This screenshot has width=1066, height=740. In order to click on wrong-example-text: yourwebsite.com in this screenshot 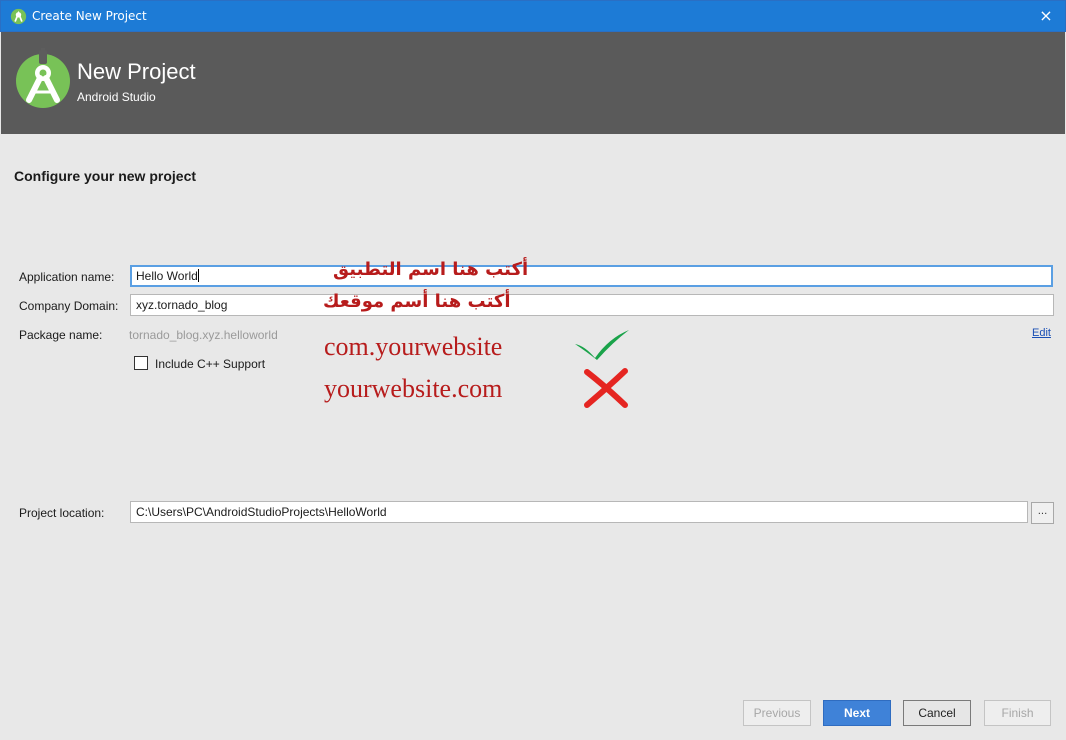, I will do `click(413, 388)`.